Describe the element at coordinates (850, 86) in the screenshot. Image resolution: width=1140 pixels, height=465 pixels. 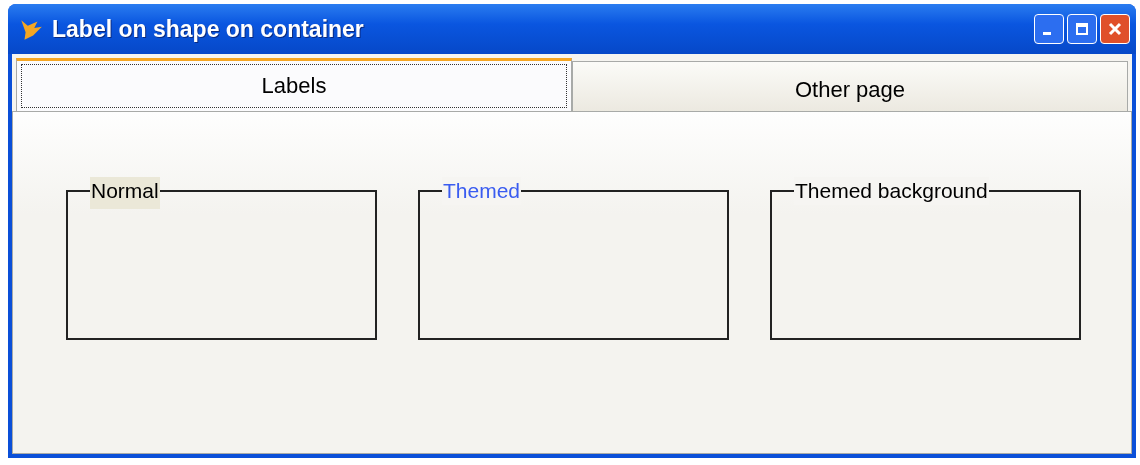
I see `tab: Other page` at that location.